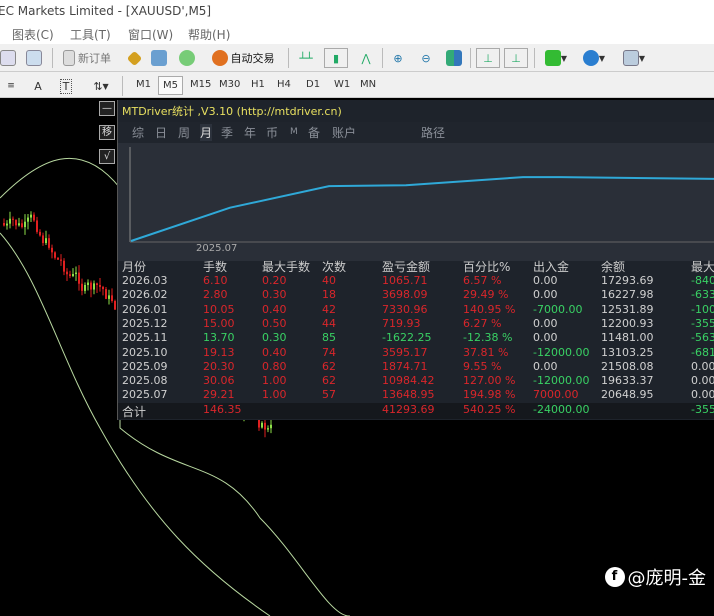  I want to click on tab-4: 季, so click(227, 132).